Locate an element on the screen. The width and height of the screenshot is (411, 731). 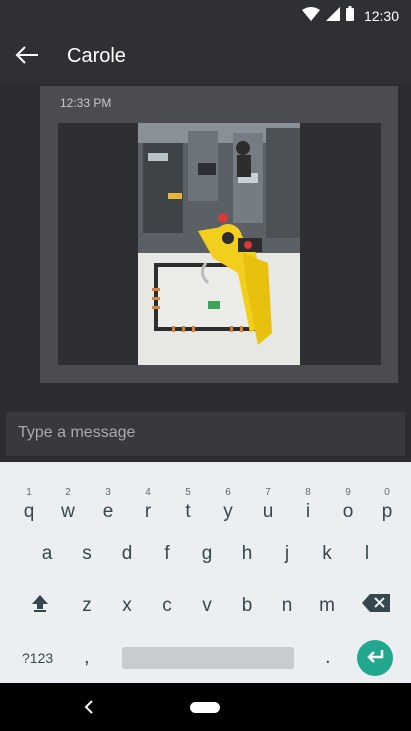
key-q: 1q is located at coordinates (29, 506).